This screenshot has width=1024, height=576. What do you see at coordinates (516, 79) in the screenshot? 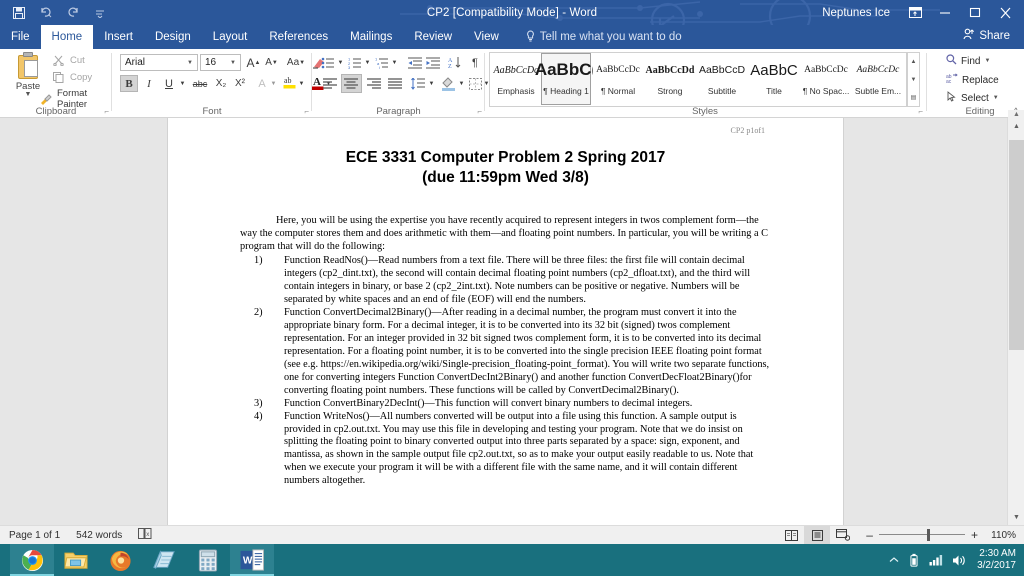
I see `style-emphasis: AaBbCcDc Emphasis` at bounding box center [516, 79].